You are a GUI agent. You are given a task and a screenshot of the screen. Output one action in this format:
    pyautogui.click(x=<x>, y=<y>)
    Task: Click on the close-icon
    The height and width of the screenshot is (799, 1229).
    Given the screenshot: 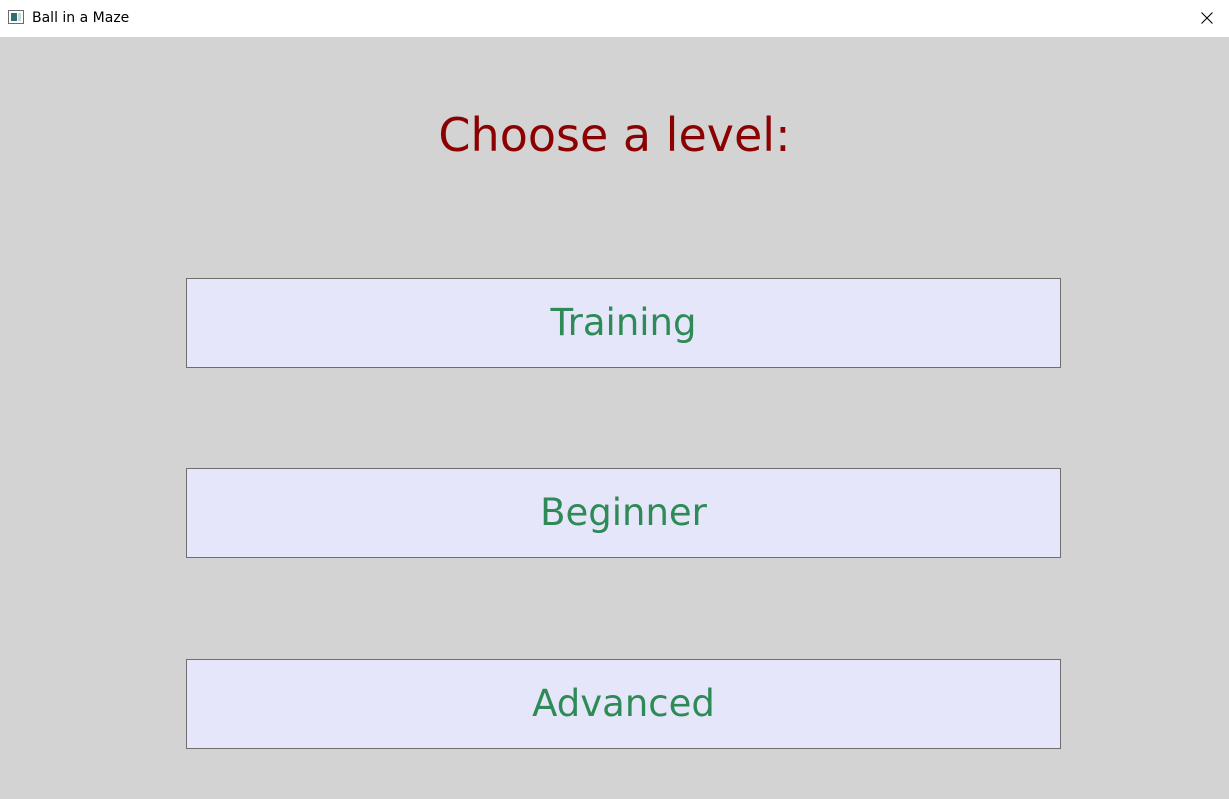 What is the action you would take?
    pyautogui.click(x=1207, y=18)
    